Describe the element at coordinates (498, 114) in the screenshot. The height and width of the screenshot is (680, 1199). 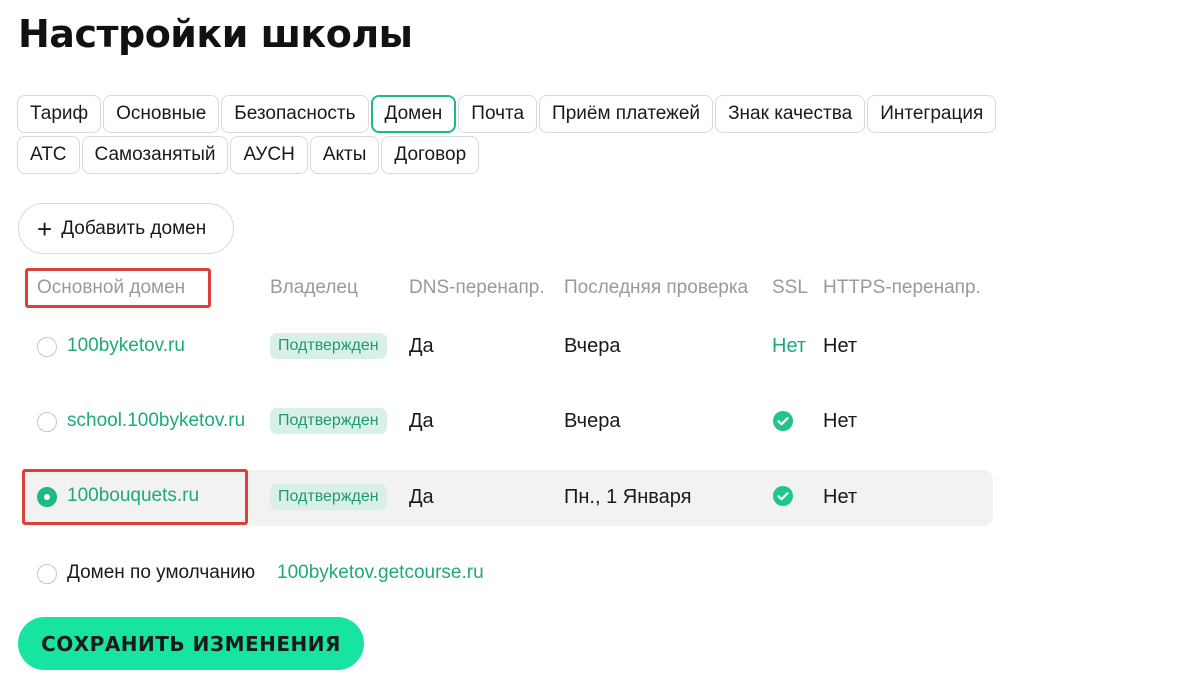
I see `tab-mail: Почта` at that location.